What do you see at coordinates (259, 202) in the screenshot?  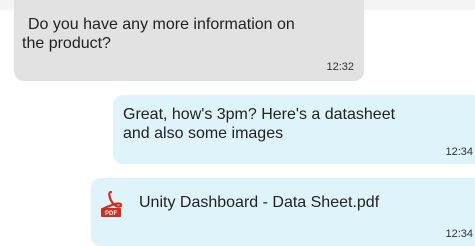 I see `attachment-filename: Unity Dashboard - Data Sheet.pdf` at bounding box center [259, 202].